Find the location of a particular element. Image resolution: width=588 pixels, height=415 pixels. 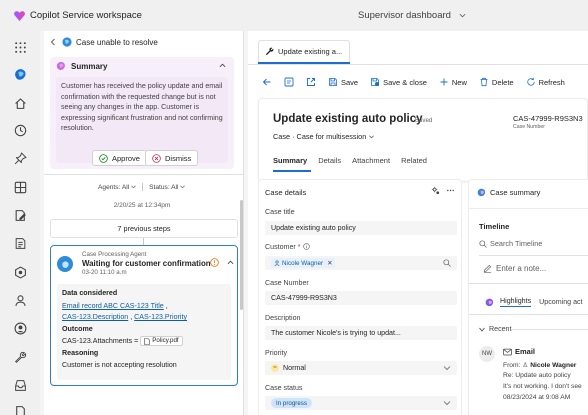

remove-icon: ✕ is located at coordinates (329, 263).